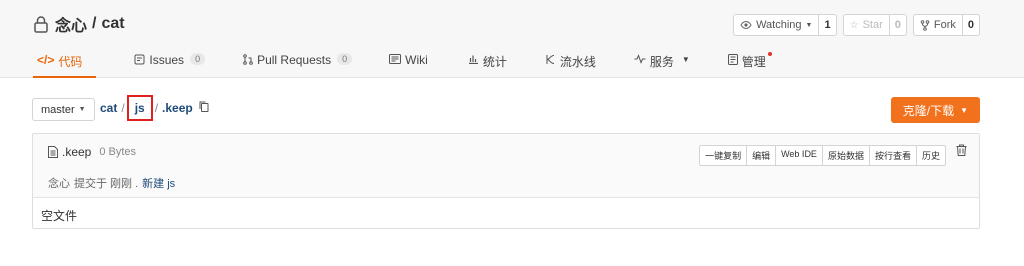 Image resolution: width=1024 pixels, height=266 pixels. What do you see at coordinates (294, 60) in the screenshot?
I see `tab-pull-requests-label: Pull Requests` at bounding box center [294, 60].